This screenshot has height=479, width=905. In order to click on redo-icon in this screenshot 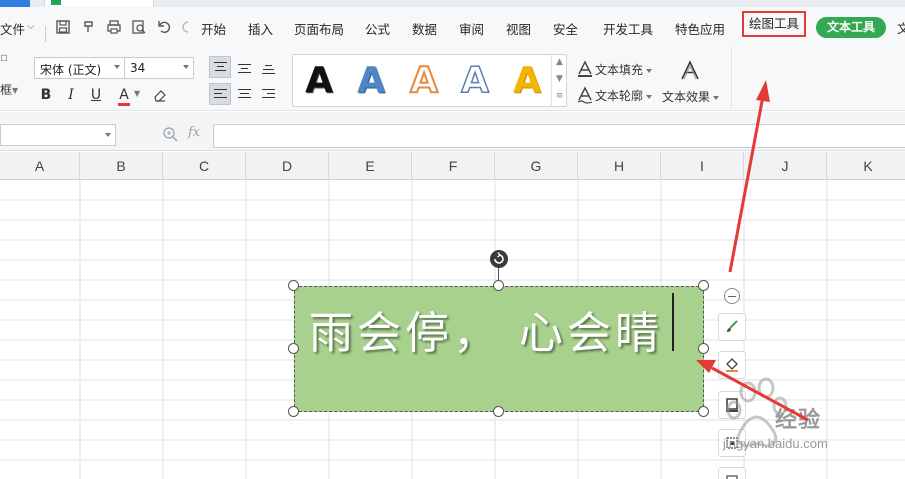, I will do `click(186, 27)`.